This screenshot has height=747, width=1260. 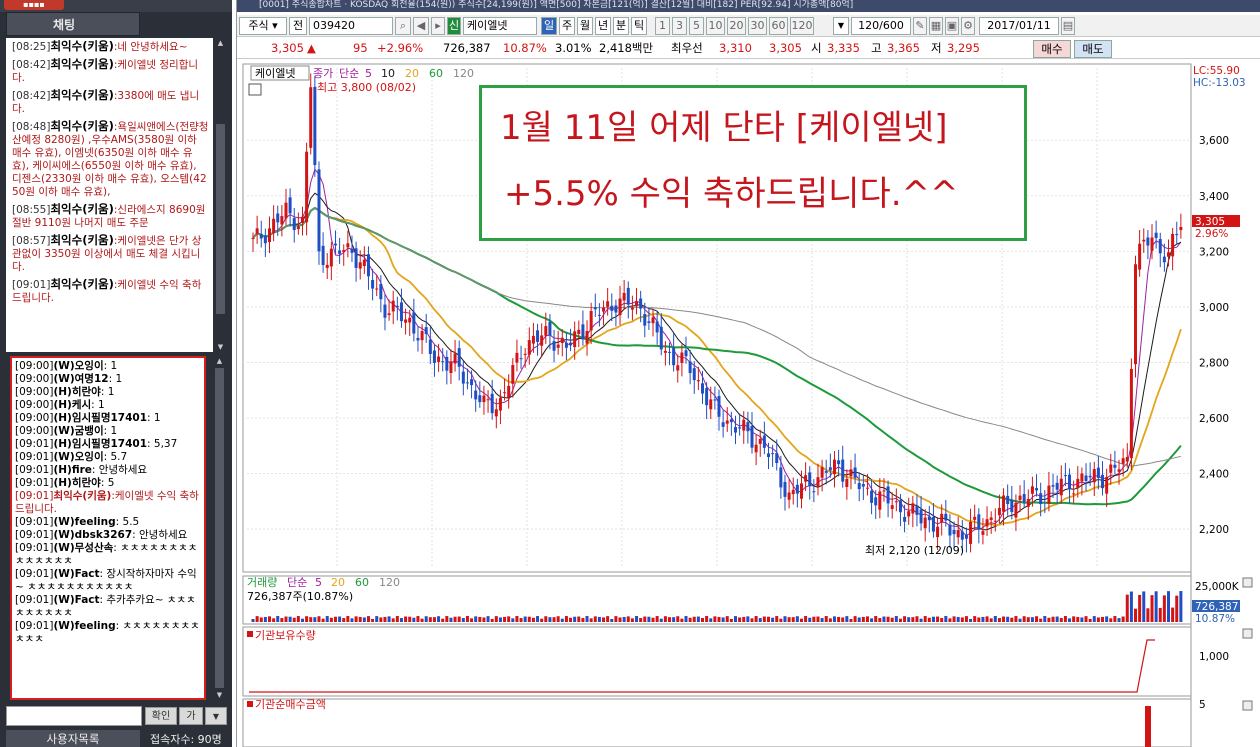 What do you see at coordinates (161, 716) in the screenshot?
I see `confirm-button: 확인` at bounding box center [161, 716].